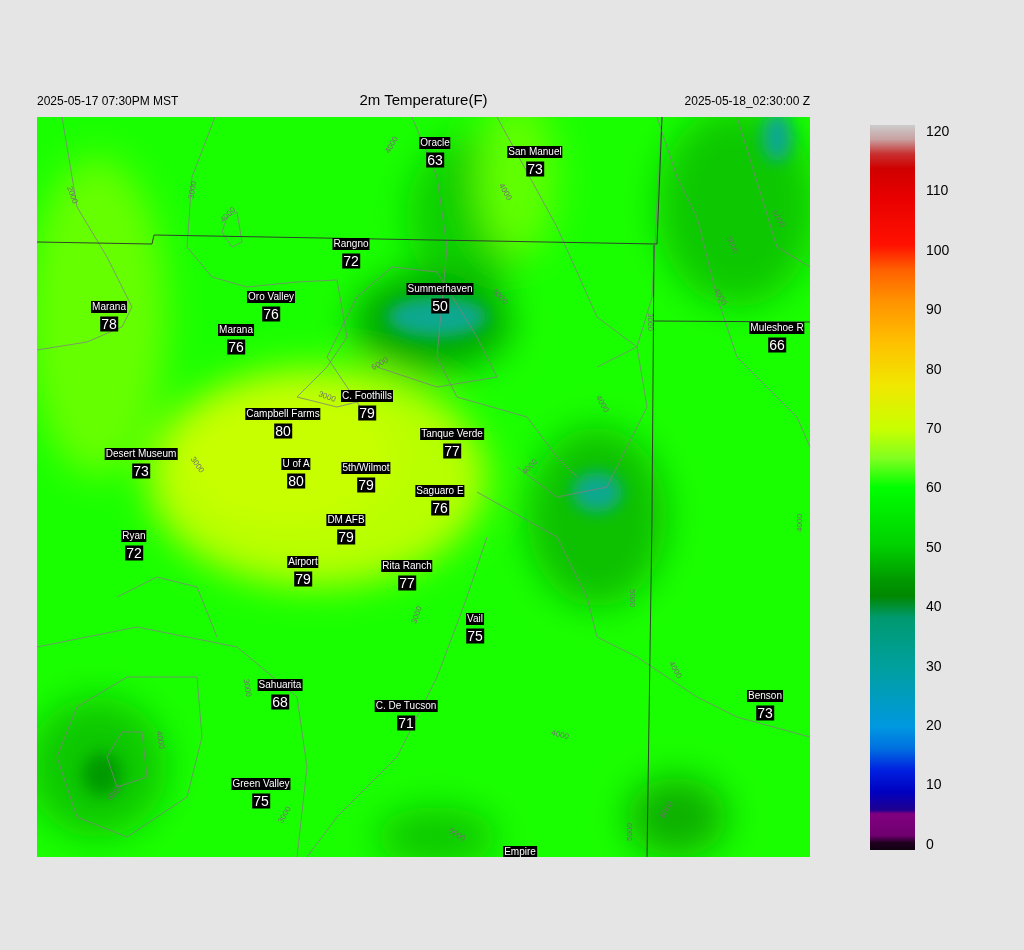  What do you see at coordinates (271, 297) in the screenshot?
I see `station-name: Oro Valley` at bounding box center [271, 297].